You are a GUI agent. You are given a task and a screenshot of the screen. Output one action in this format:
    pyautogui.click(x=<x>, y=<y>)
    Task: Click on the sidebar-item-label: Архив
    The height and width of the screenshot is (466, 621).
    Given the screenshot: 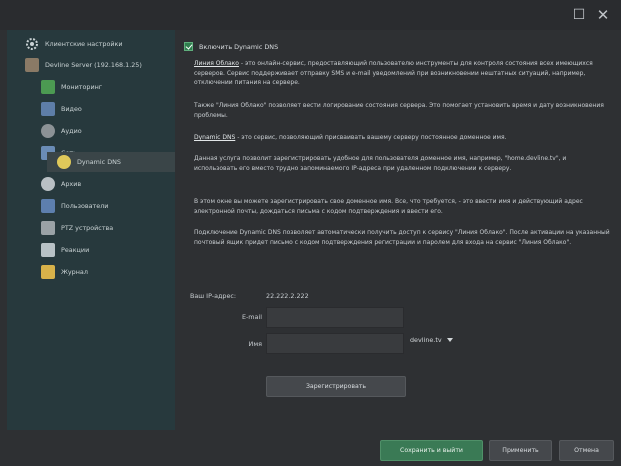 What is the action you would take?
    pyautogui.click(x=71, y=184)
    